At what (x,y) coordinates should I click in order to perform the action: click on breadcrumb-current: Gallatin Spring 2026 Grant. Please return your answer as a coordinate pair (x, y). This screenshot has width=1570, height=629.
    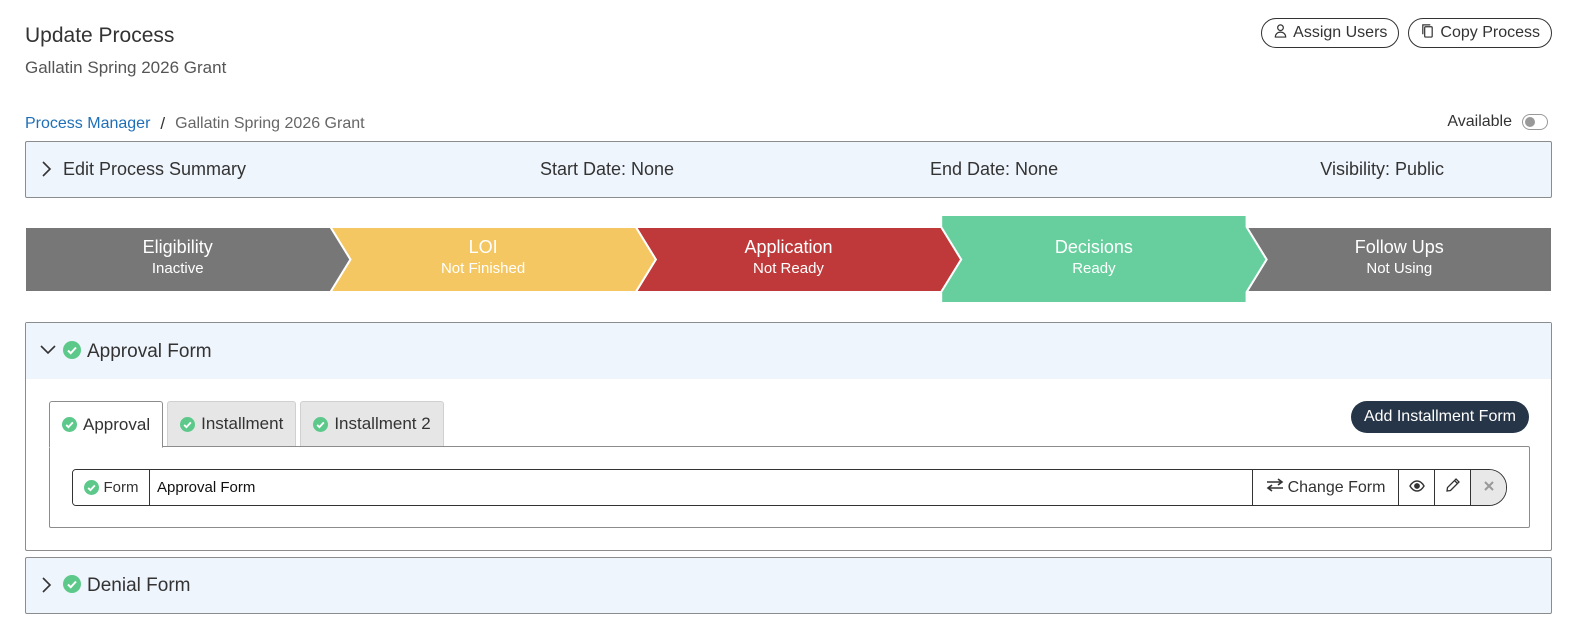
    Looking at the image, I should click on (270, 123).